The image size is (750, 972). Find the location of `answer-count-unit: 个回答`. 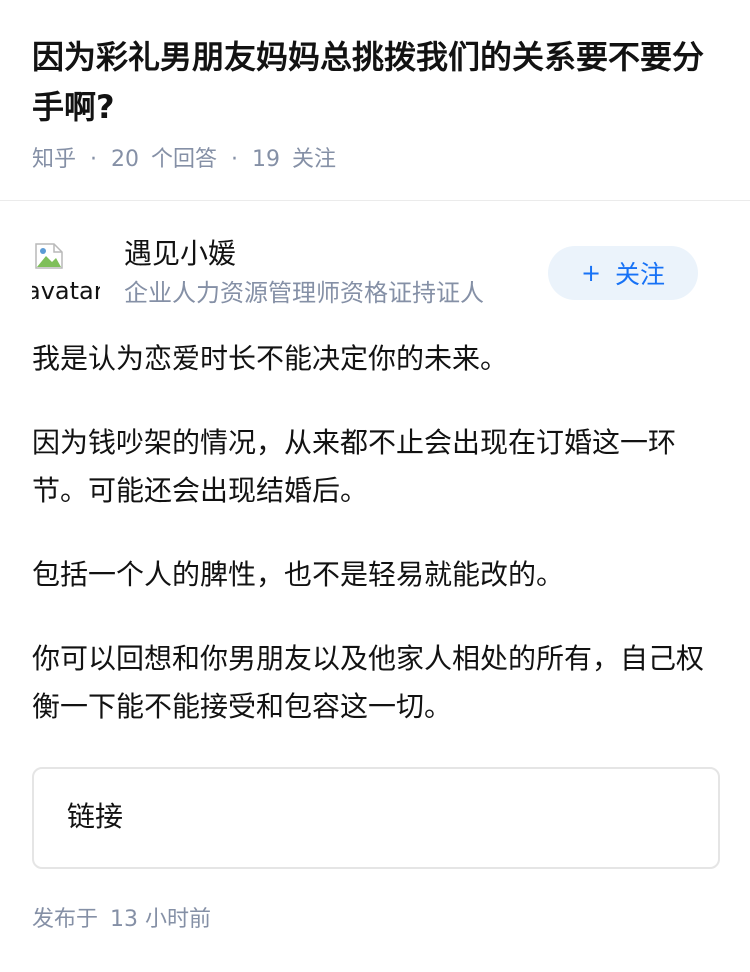

answer-count-unit: 个回答 is located at coordinates (184, 160).